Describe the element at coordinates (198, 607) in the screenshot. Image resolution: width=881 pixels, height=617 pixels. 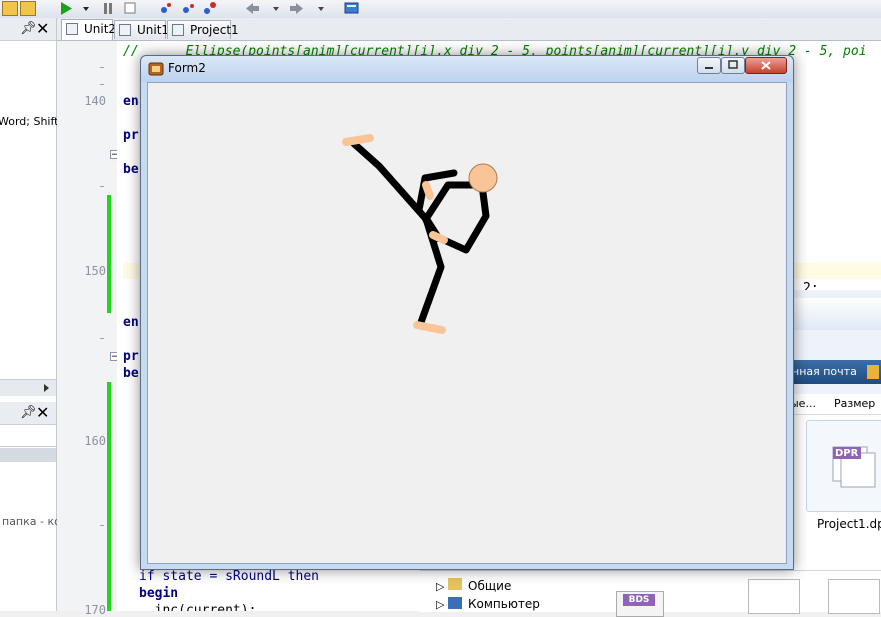
I see `code-line: inc(current);` at that location.